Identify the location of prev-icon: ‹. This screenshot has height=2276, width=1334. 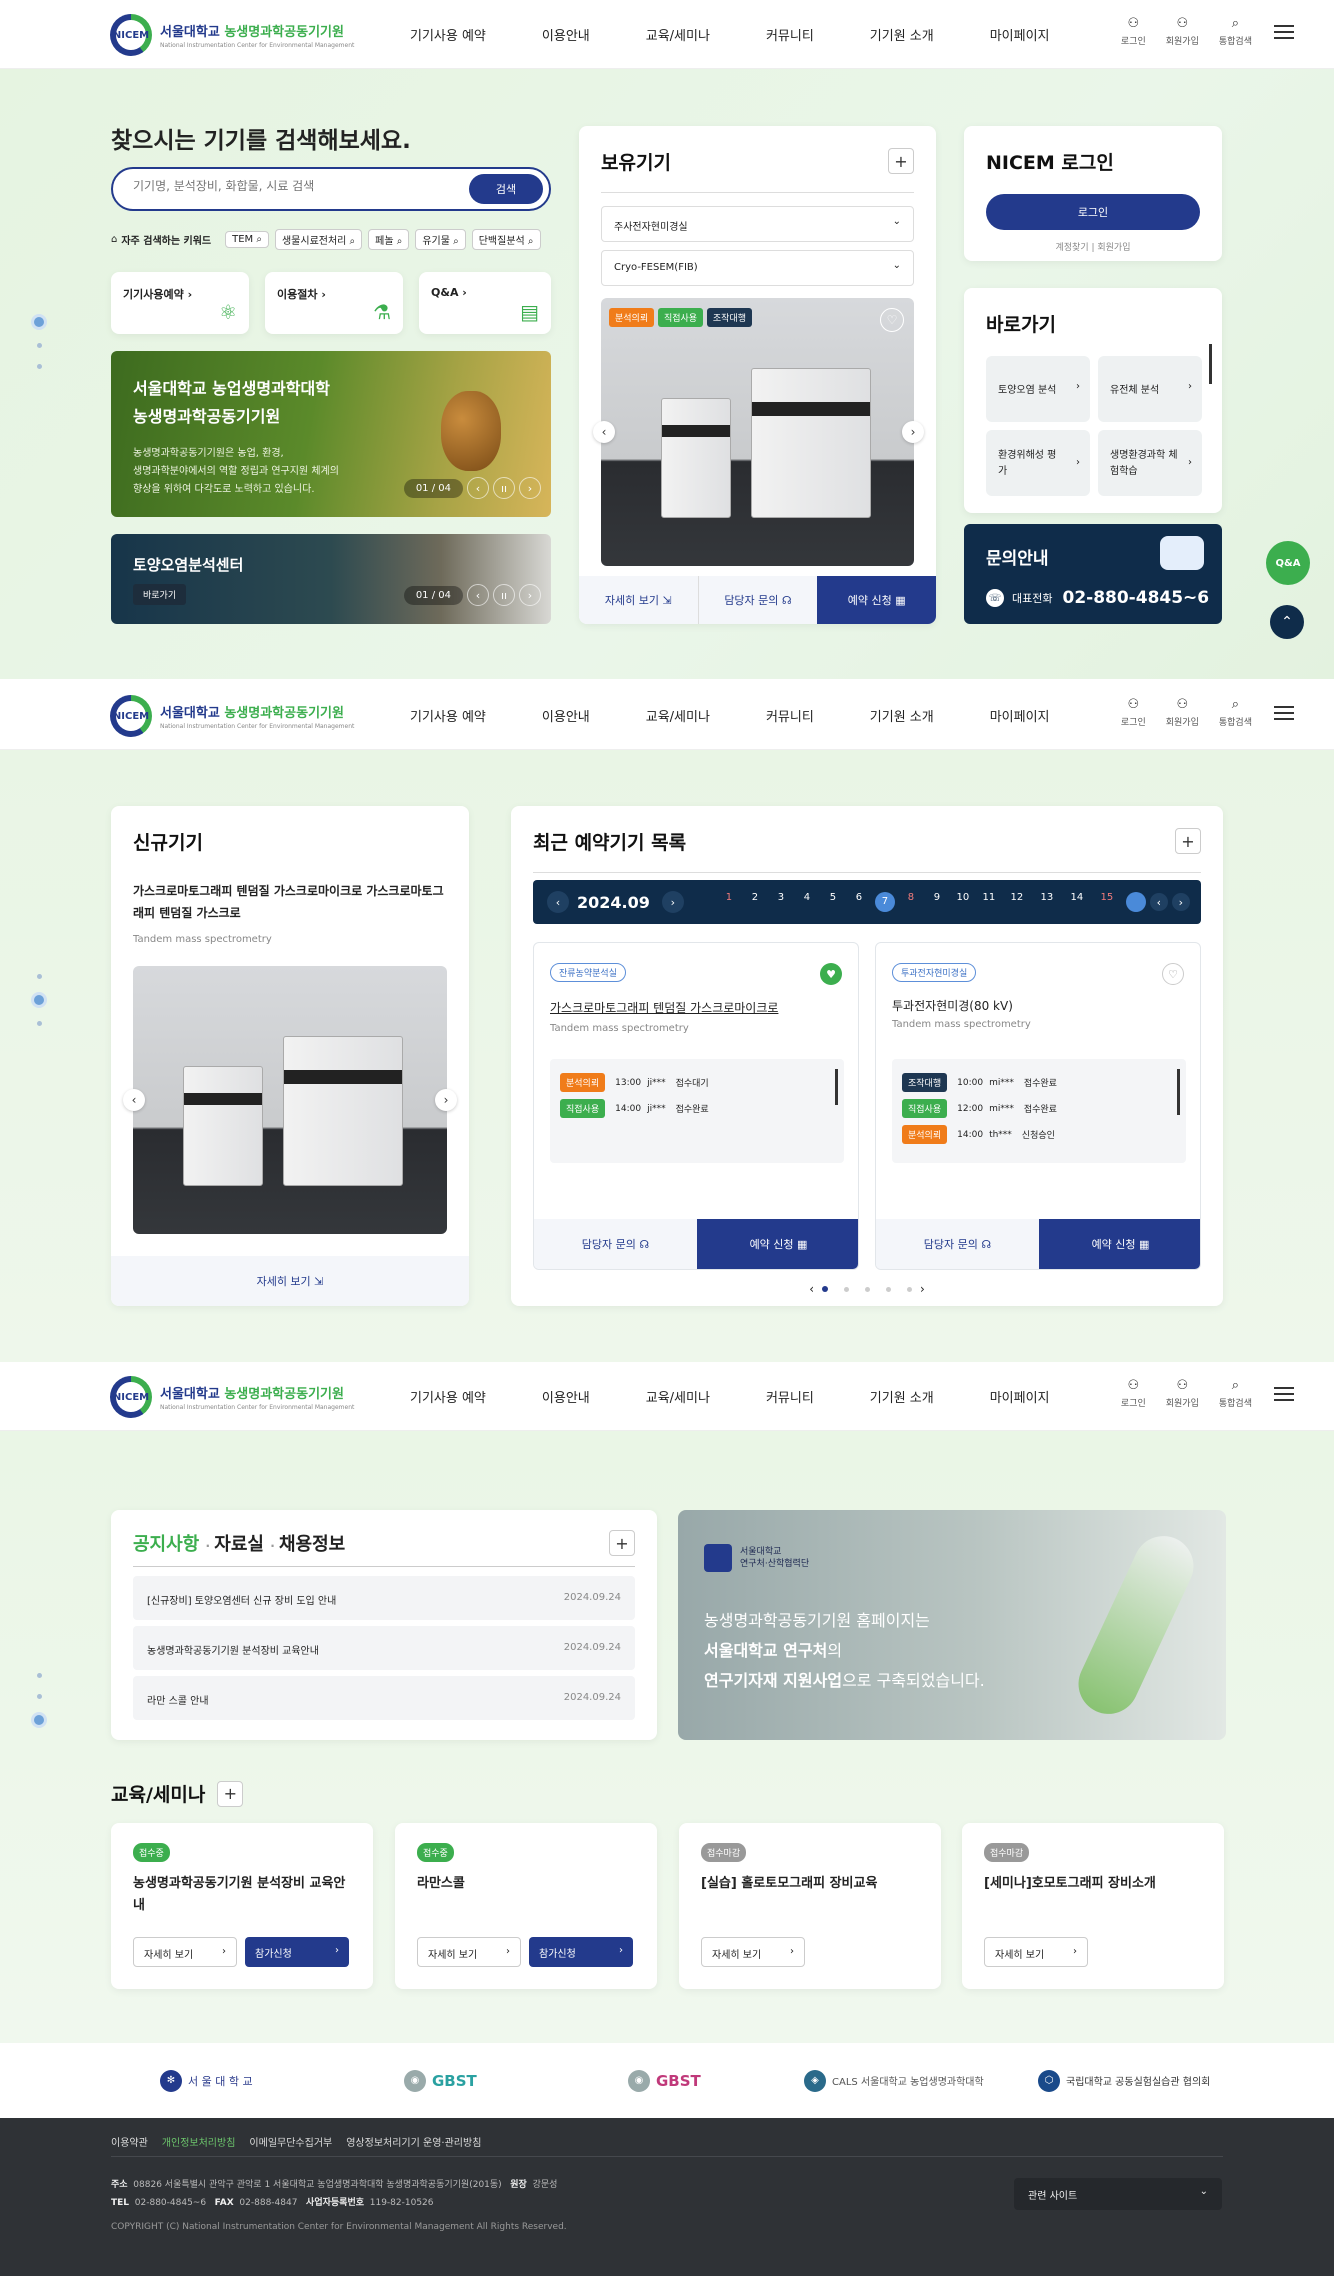
(811, 1289).